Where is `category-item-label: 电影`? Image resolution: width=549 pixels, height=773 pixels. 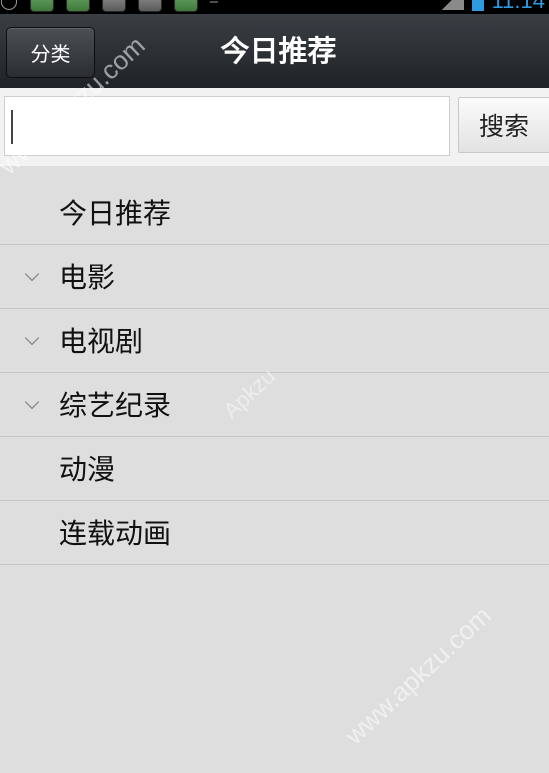 category-item-label: 电影 is located at coordinates (87, 277).